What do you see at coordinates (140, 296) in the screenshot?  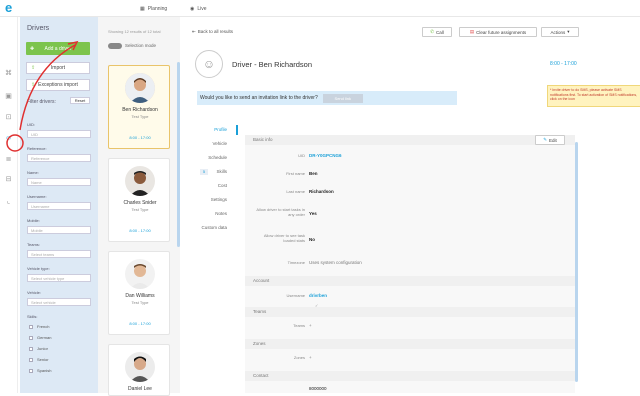 I see `driver-card-name: Dan Williams` at bounding box center [140, 296].